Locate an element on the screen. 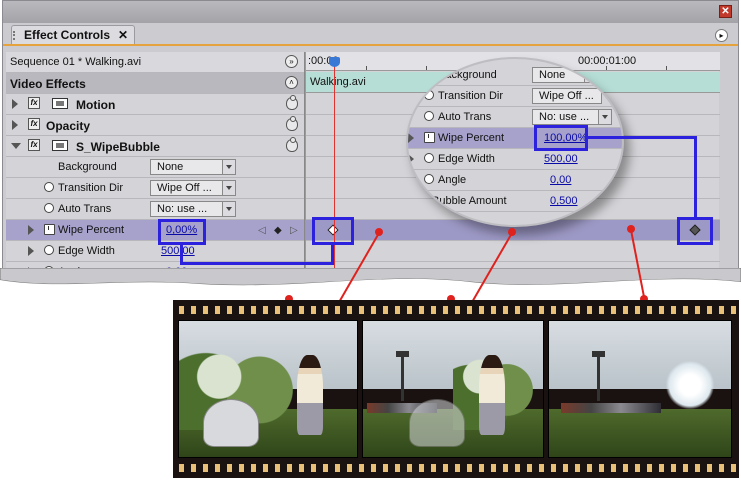 The image size is (741, 481). video-effects-label: Video Effects is located at coordinates (48, 84).